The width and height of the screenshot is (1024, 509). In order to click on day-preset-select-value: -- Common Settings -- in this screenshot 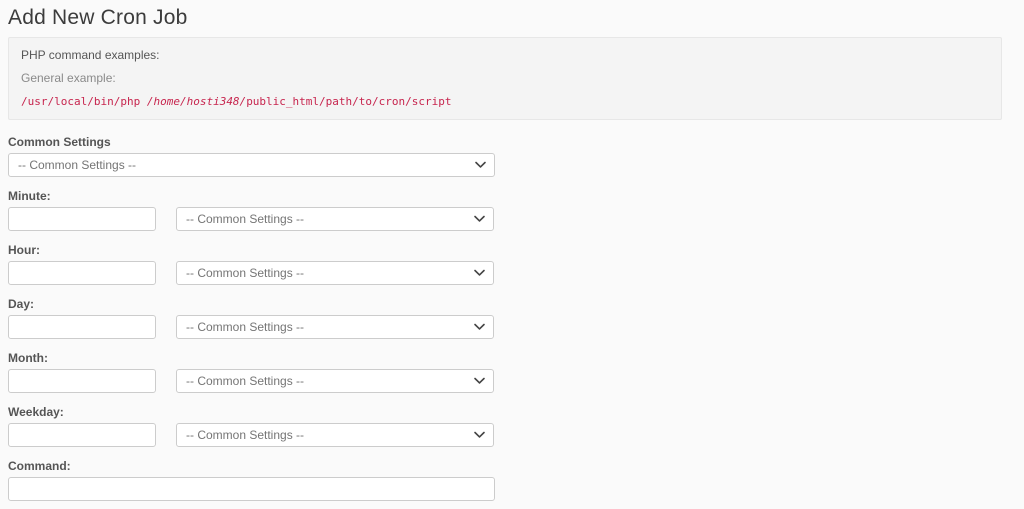, I will do `click(245, 327)`.